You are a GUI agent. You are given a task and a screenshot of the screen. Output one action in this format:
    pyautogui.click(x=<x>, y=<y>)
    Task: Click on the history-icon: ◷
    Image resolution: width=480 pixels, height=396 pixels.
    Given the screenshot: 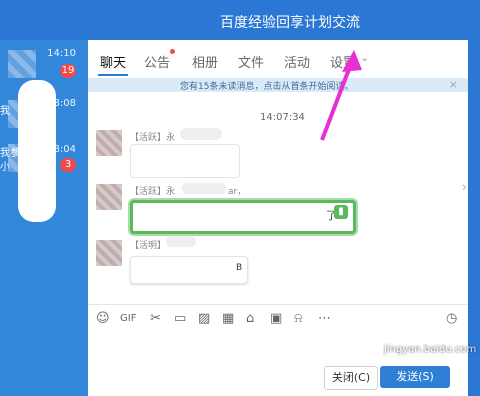 What is the action you would take?
    pyautogui.click(x=451, y=318)
    